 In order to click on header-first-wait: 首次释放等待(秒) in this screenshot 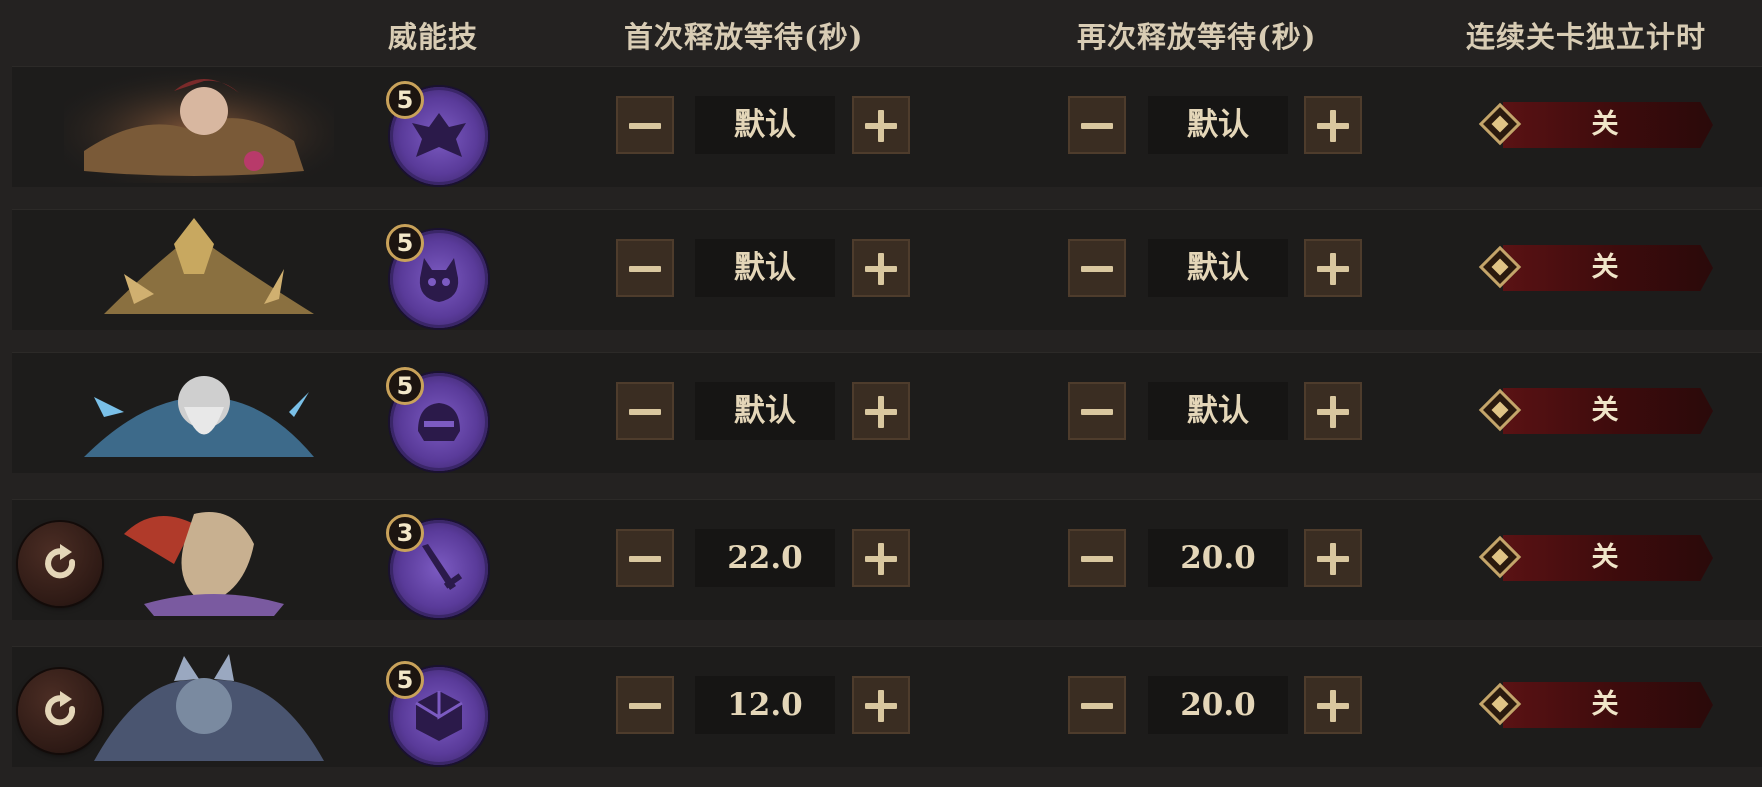, I will do `click(744, 37)`.